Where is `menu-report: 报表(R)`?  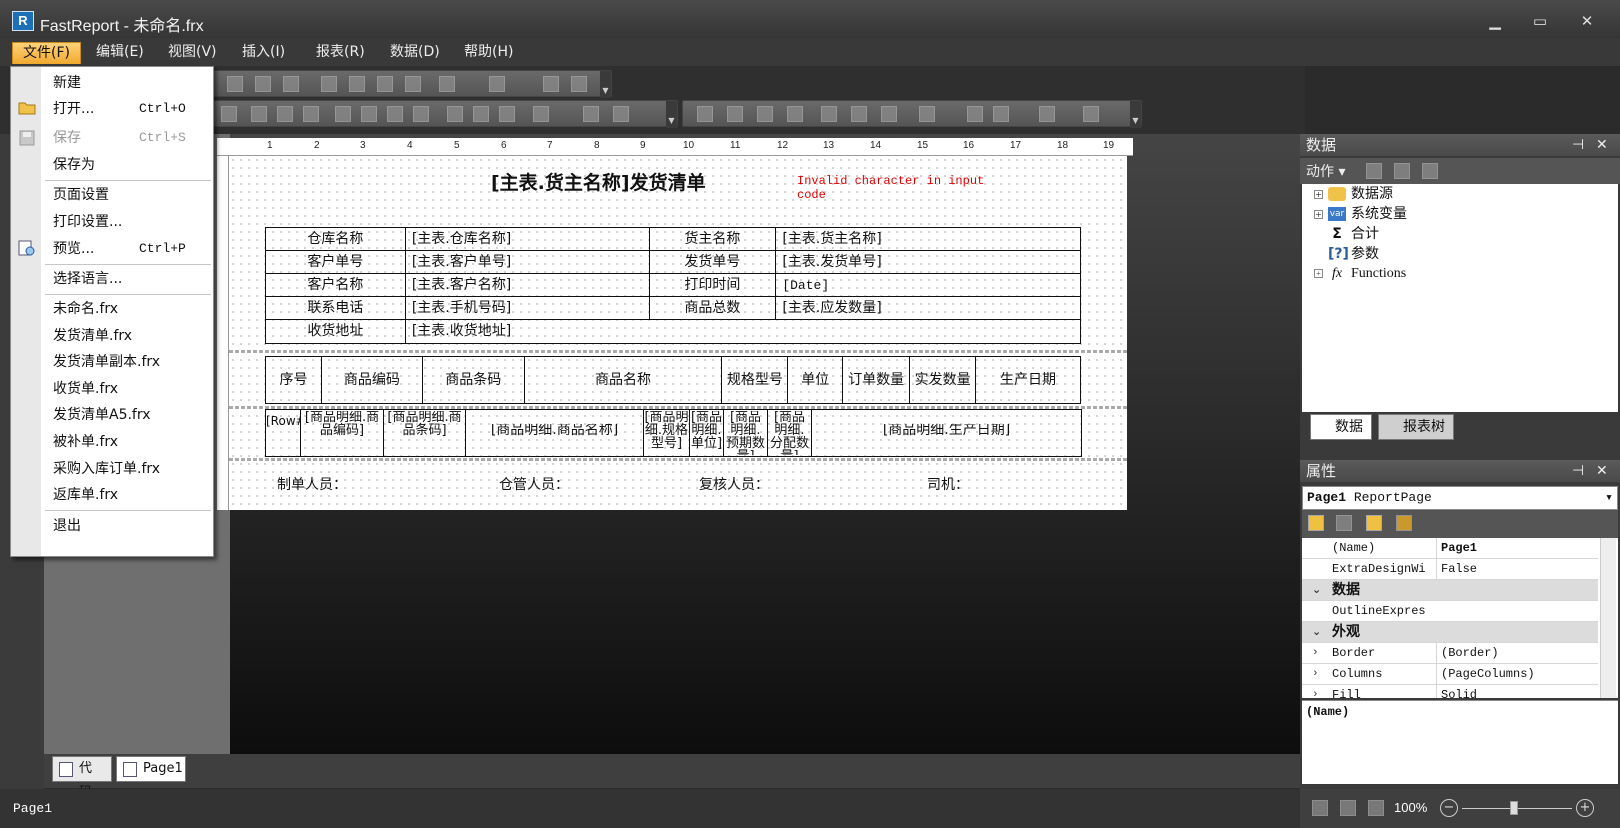
menu-report: 报表(R) is located at coordinates (340, 53).